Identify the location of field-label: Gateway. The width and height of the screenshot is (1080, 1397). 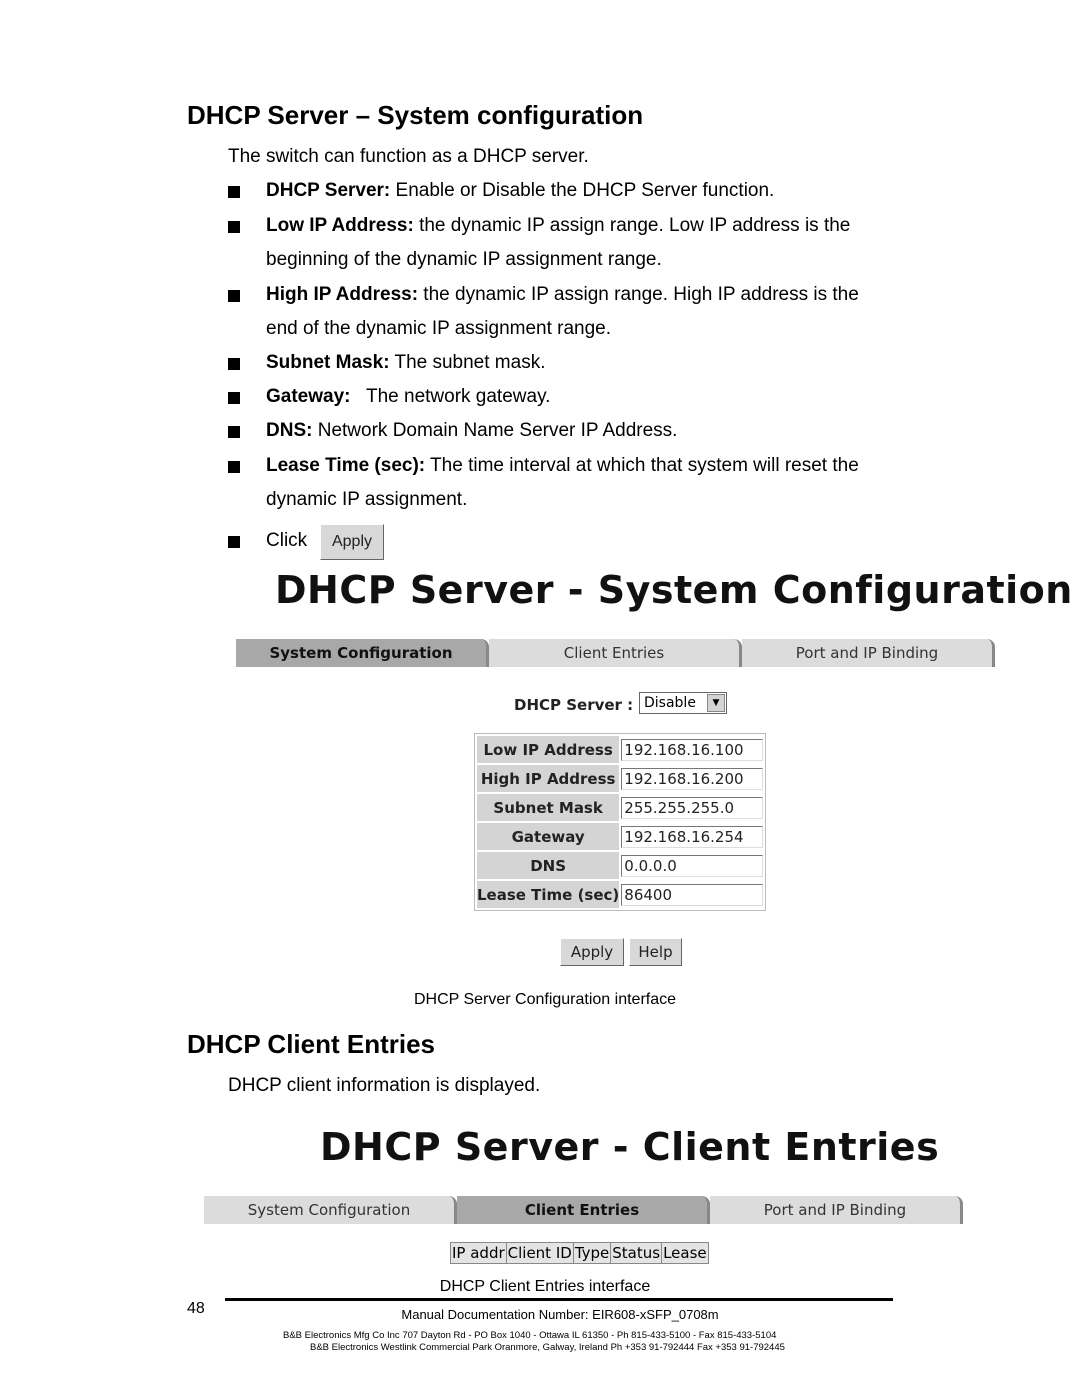
(548, 836).